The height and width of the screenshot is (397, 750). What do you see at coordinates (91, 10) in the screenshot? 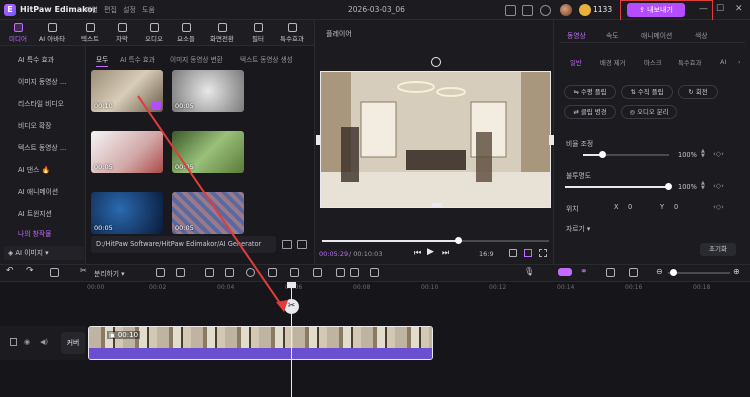
I see `menu-file: 파일` at bounding box center [91, 10].